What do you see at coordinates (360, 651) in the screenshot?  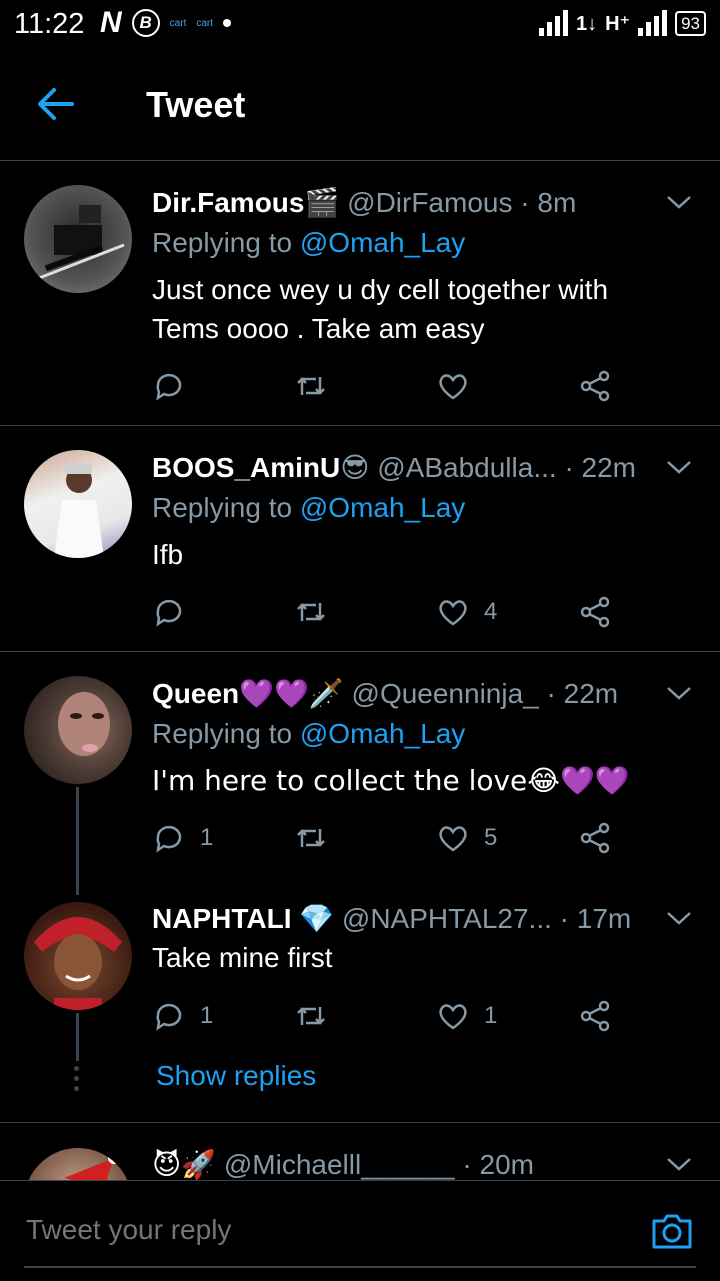 I see `divider` at bounding box center [360, 651].